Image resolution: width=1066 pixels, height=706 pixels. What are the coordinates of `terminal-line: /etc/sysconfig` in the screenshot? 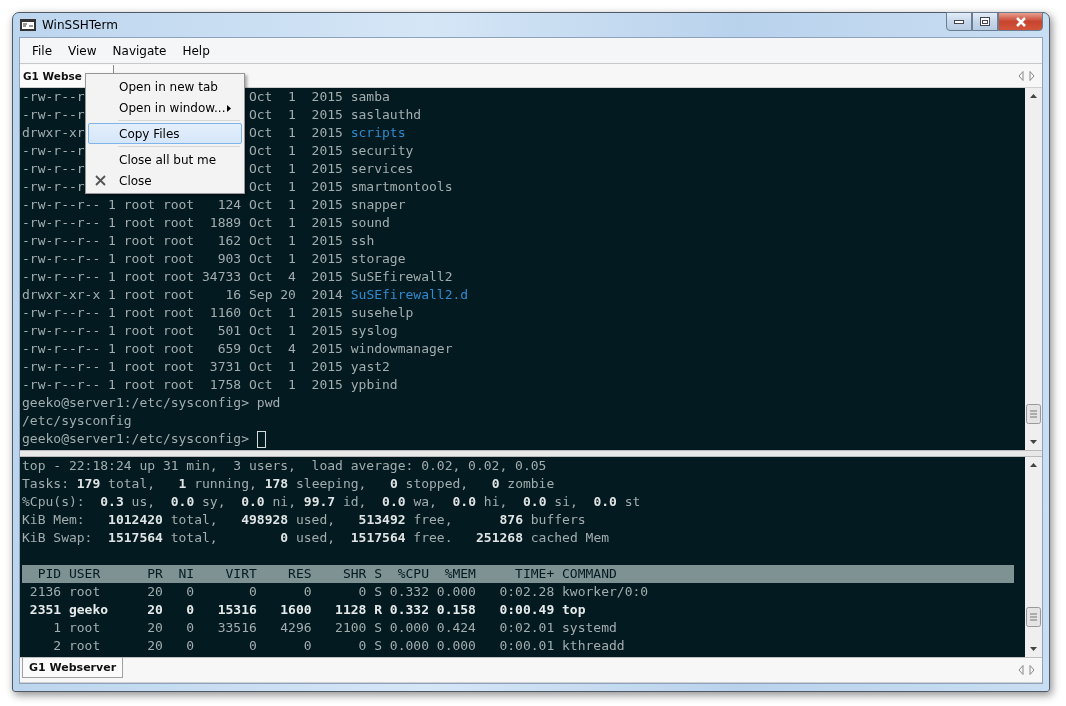 It's located at (77, 421).